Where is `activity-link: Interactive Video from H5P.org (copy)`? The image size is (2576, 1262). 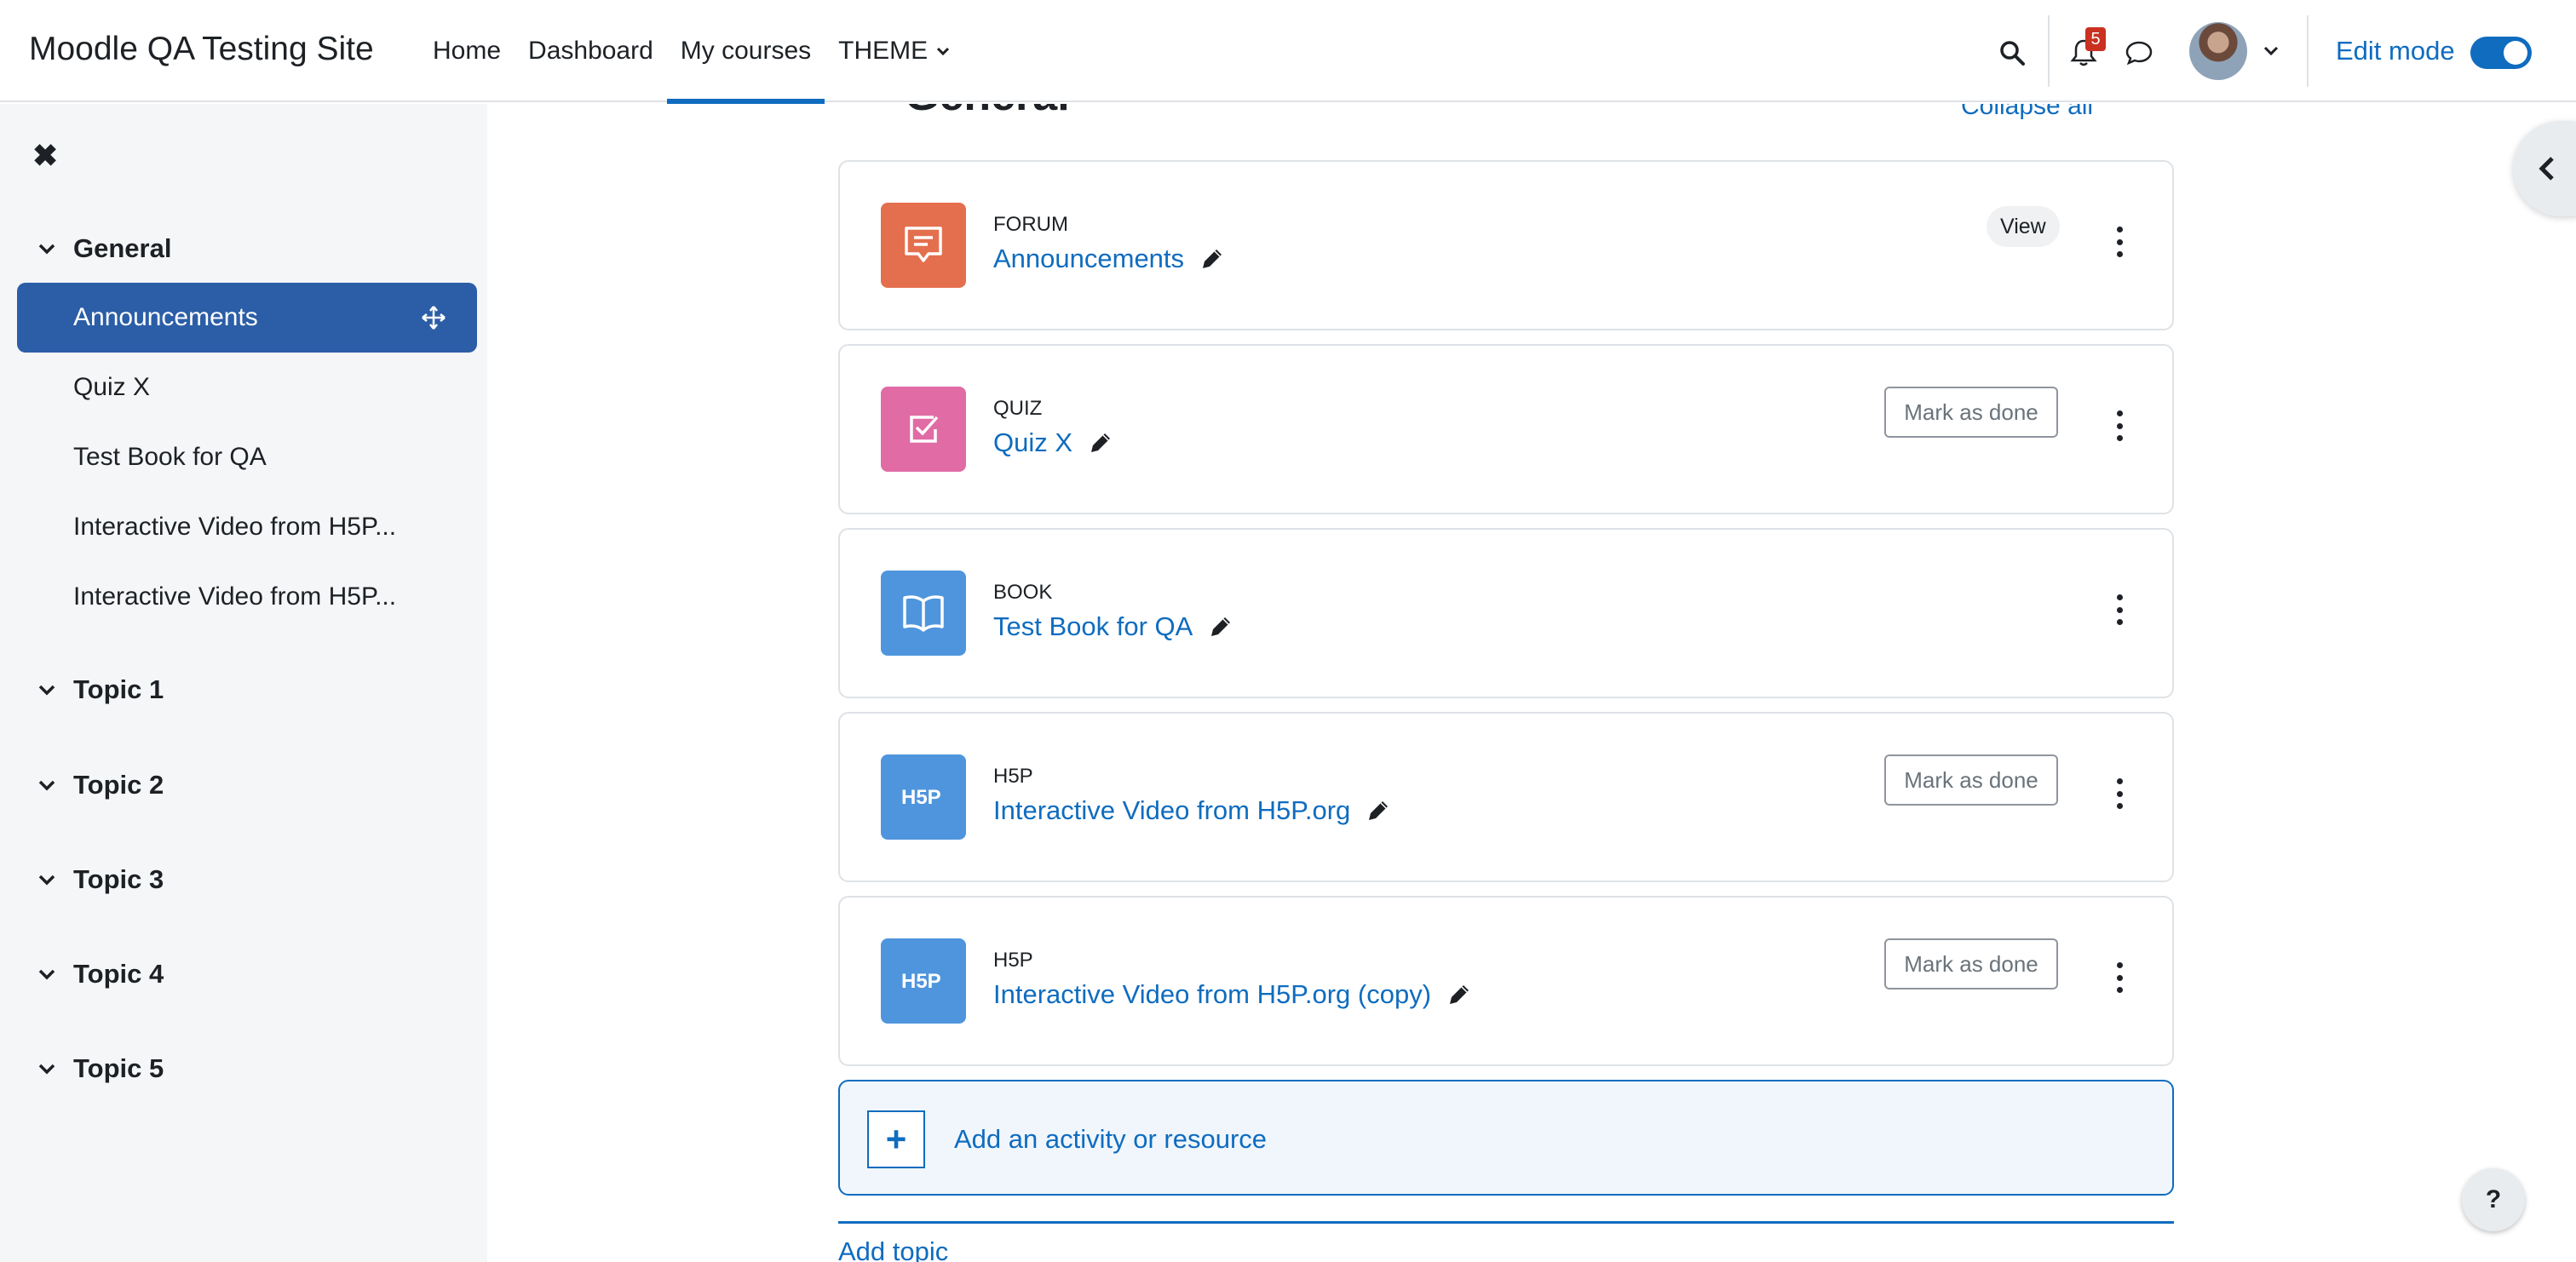
activity-link: Interactive Video from H5P.org (copy) is located at coordinates (1233, 994).